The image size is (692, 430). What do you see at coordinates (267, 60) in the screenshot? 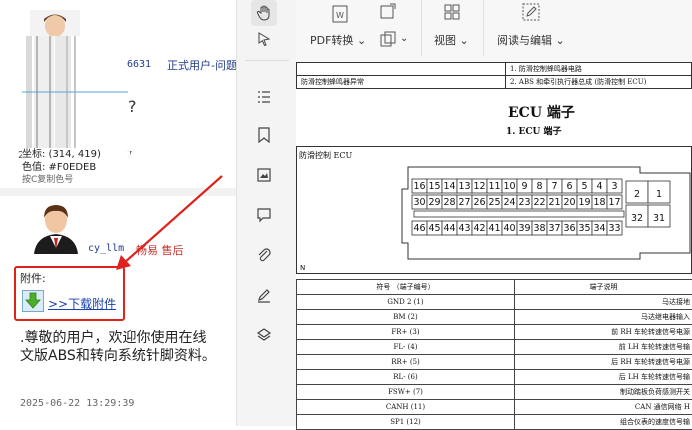
I see `rail-divider` at bounding box center [267, 60].